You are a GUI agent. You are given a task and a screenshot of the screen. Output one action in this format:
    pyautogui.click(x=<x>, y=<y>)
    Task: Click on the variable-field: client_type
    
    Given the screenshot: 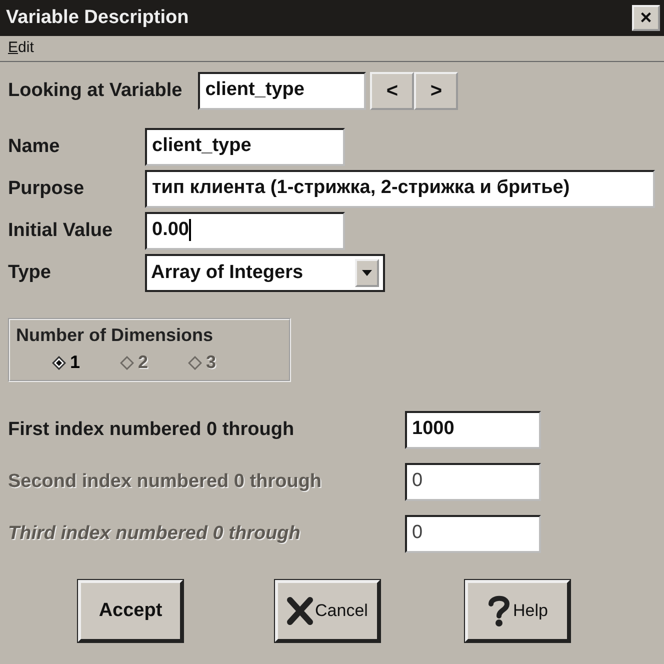 What is the action you would take?
    pyautogui.click(x=282, y=91)
    